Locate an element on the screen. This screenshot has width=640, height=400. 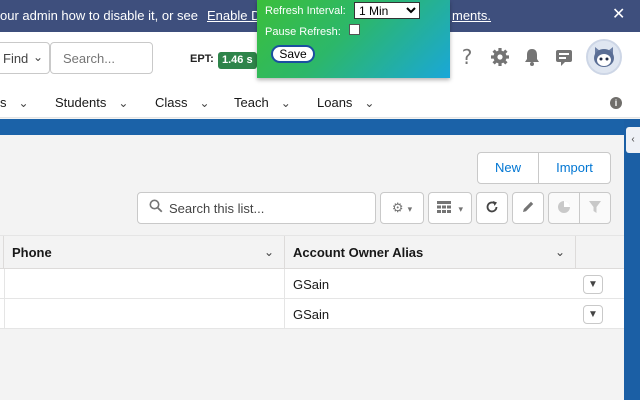
pause-refresh-label: Pause Refresh: is located at coordinates (303, 32).